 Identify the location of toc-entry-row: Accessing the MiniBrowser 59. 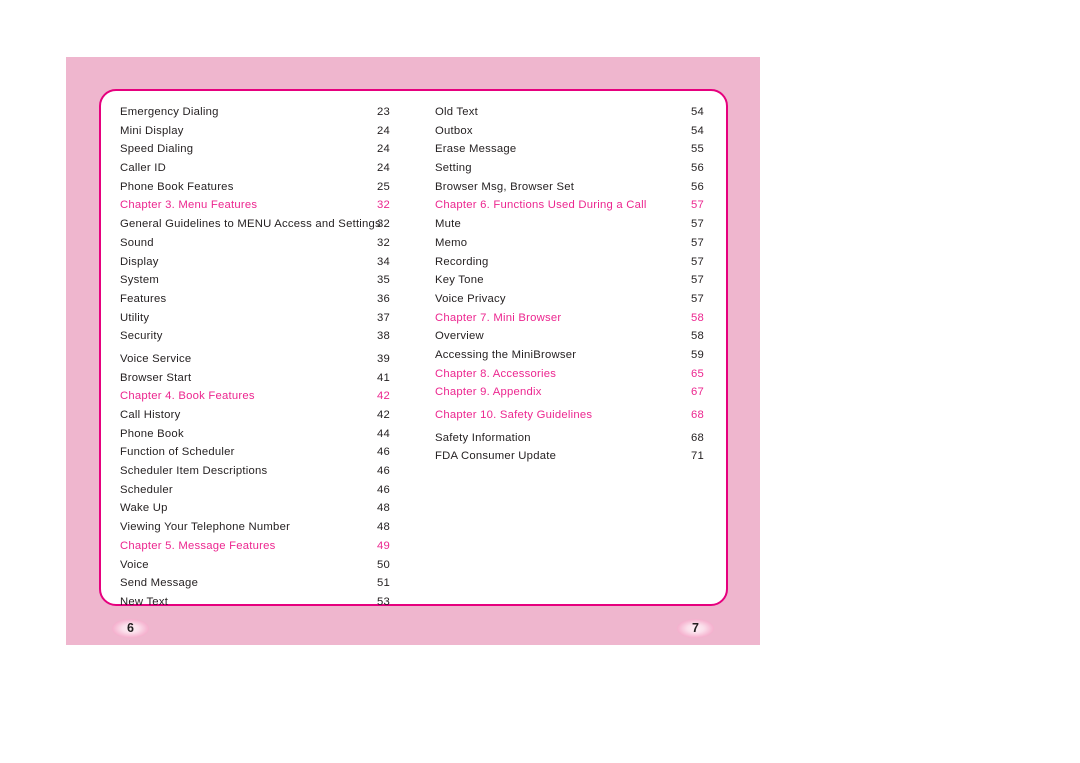
(578, 355).